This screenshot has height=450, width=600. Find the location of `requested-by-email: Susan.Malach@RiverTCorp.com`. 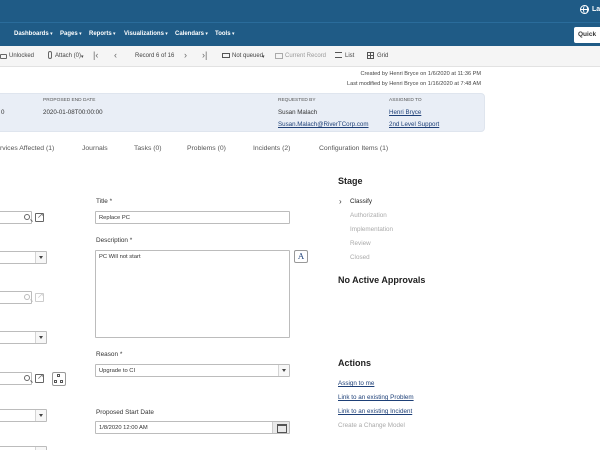

requested-by-email: Susan.Malach@RiverTCorp.com is located at coordinates (323, 124).